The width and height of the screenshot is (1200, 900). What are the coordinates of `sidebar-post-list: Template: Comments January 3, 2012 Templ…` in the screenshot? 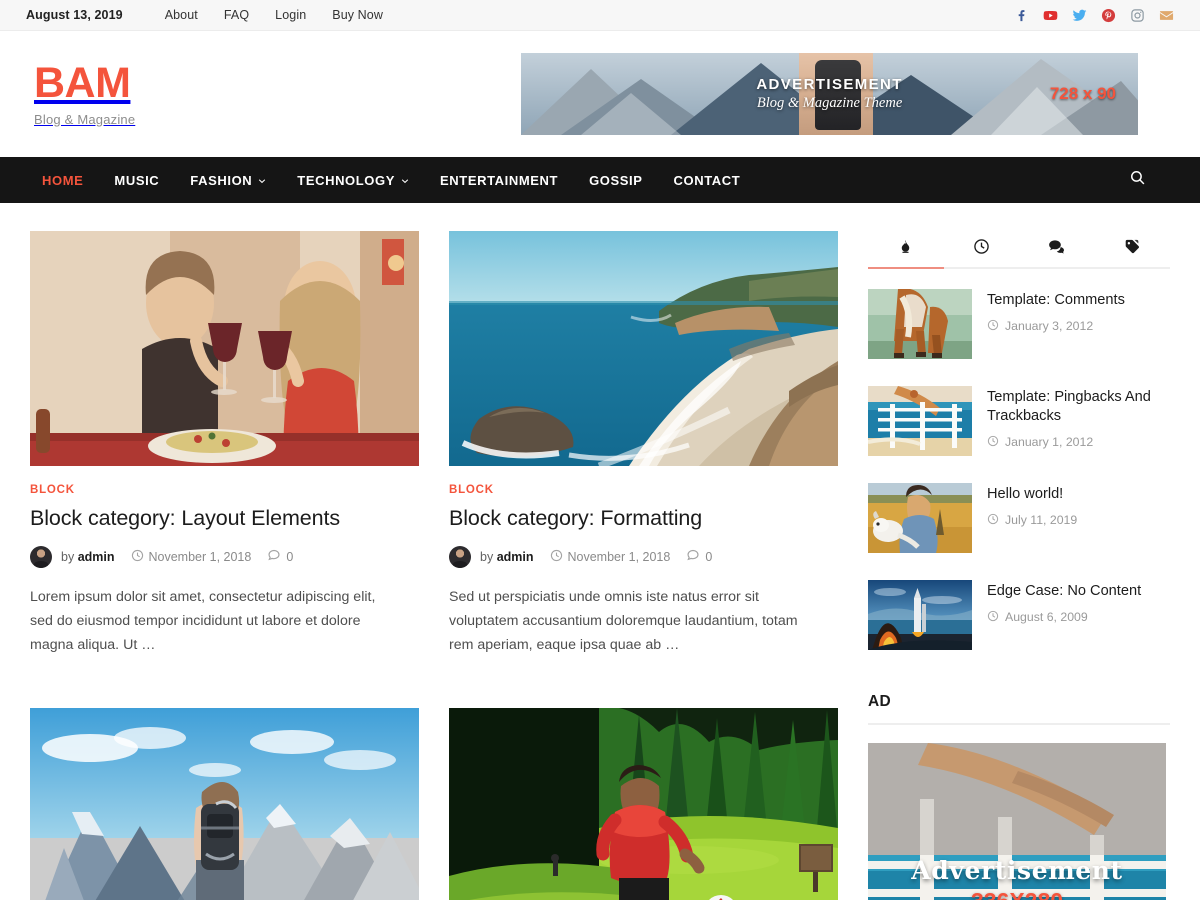 It's located at (1019, 469).